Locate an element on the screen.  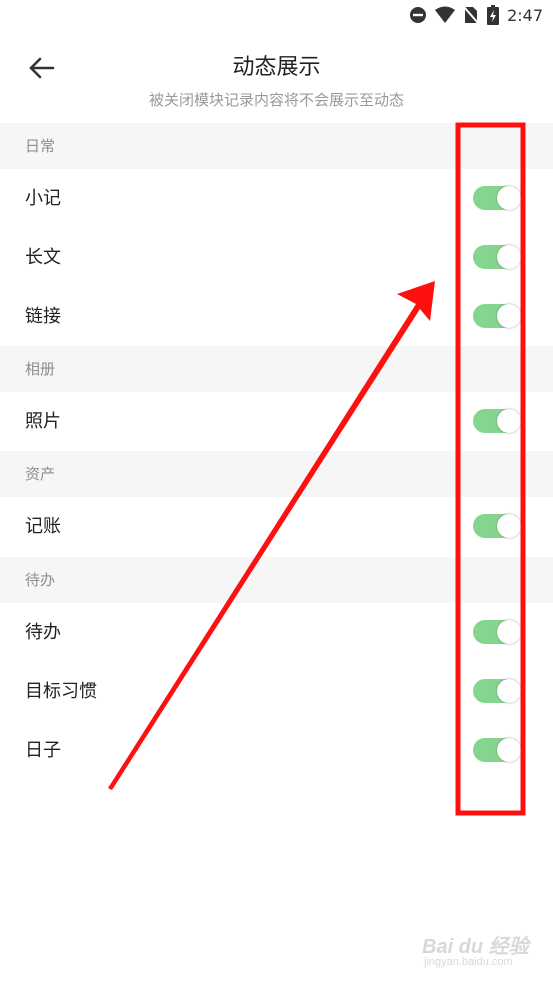
setting-row-photos: 照片 is located at coordinates (276, 421).